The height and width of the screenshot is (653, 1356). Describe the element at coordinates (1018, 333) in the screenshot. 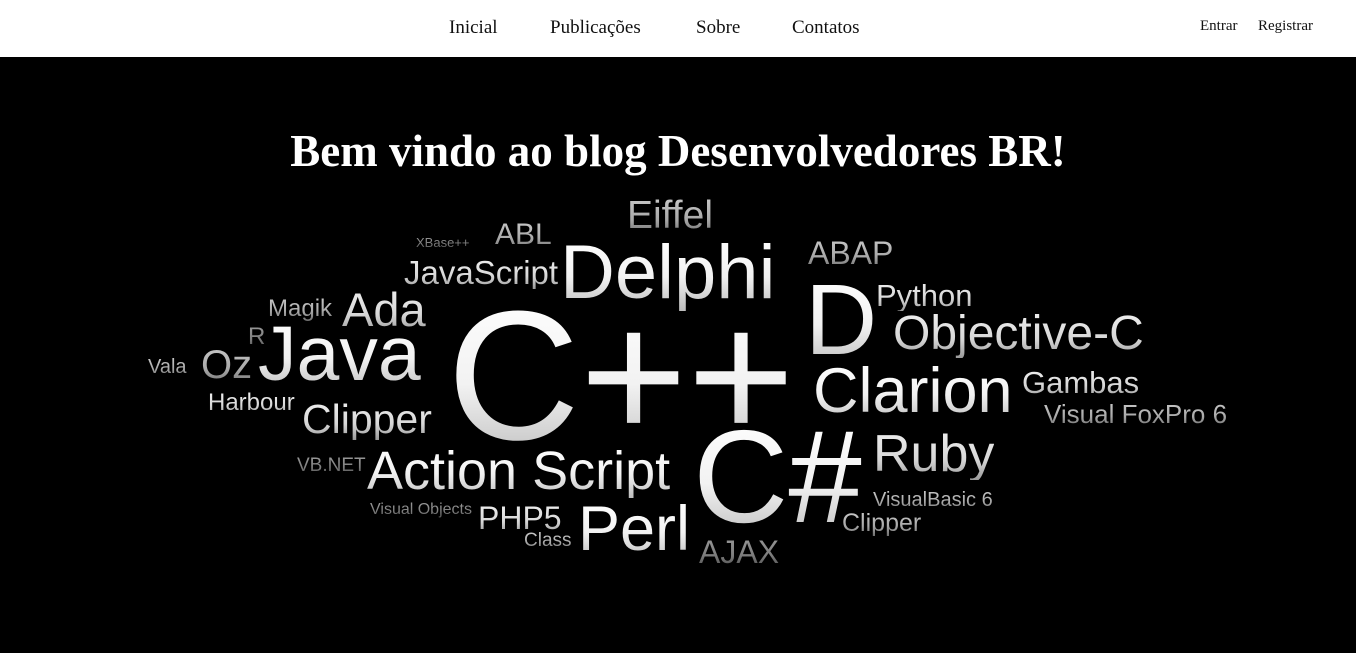

I see `word-objective-c: Objective-C` at that location.